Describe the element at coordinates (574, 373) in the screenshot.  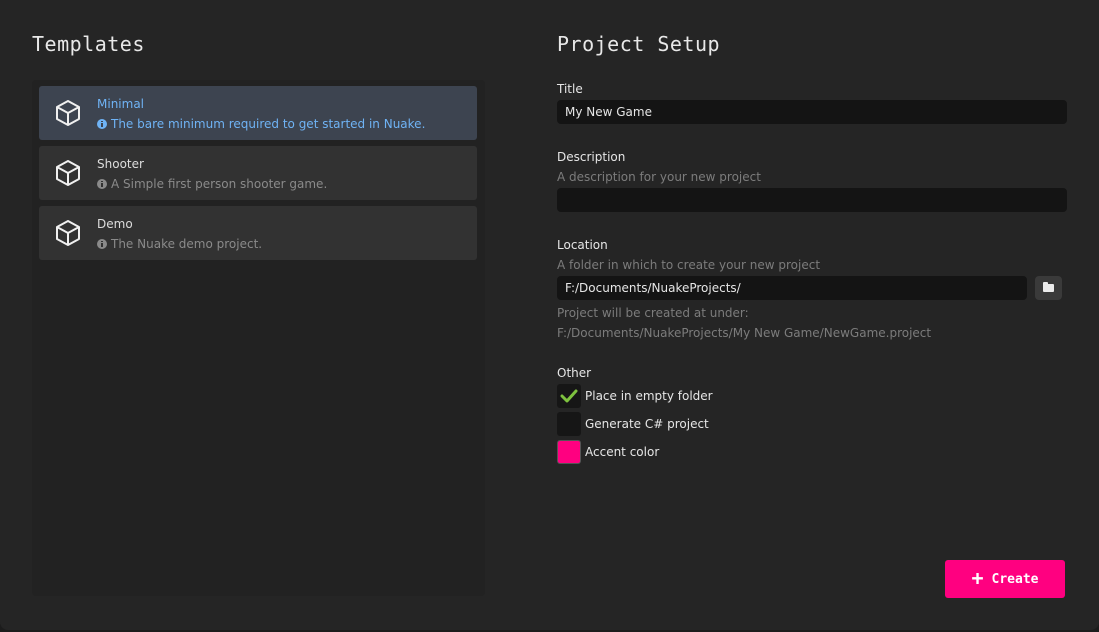
I see `other-label: Other` at that location.